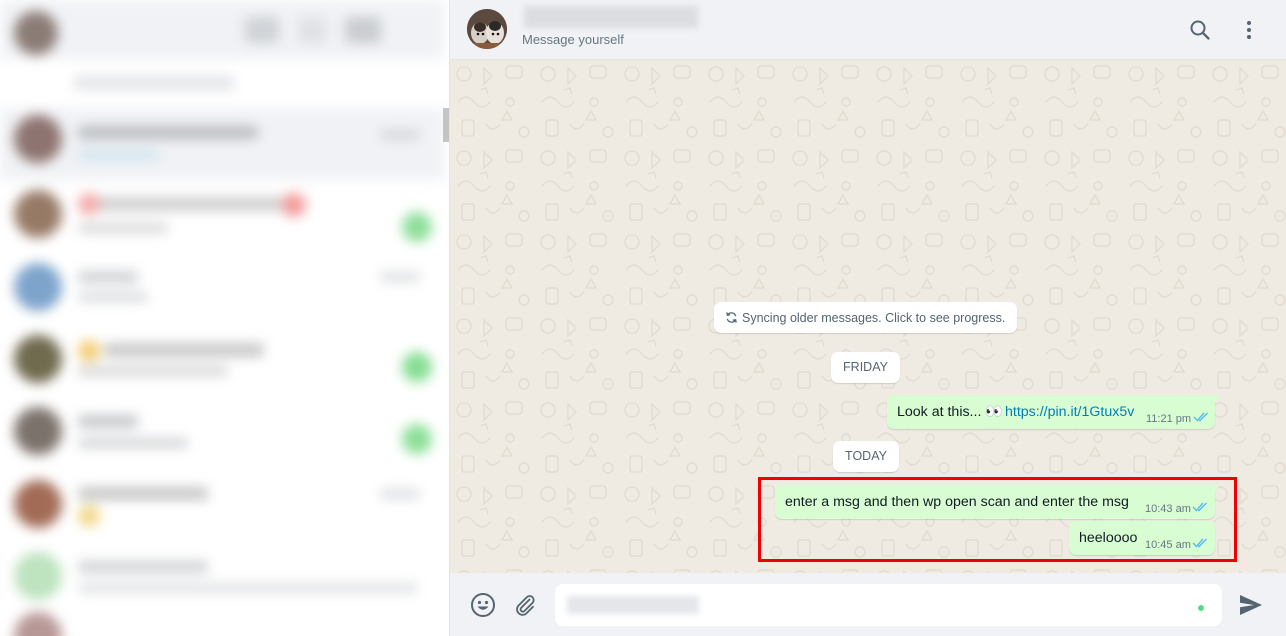  Describe the element at coordinates (865, 367) in the screenshot. I see `date-chip-friday: FRIDAY` at that location.